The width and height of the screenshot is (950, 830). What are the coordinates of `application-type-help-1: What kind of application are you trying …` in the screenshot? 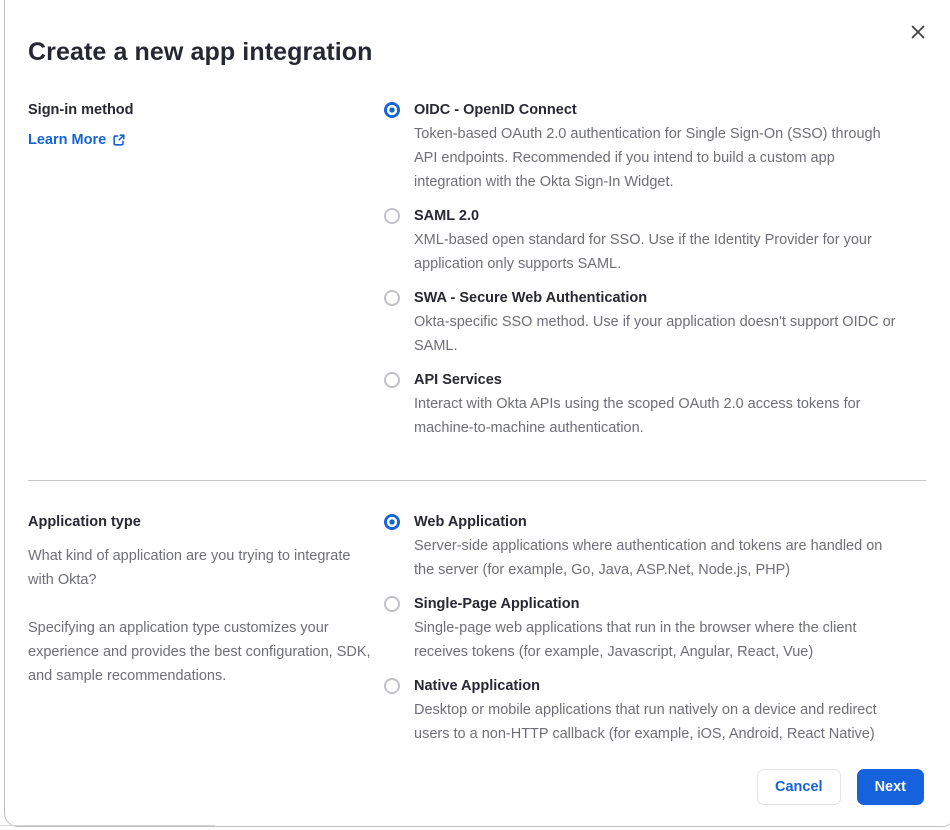 It's located at (189, 568).